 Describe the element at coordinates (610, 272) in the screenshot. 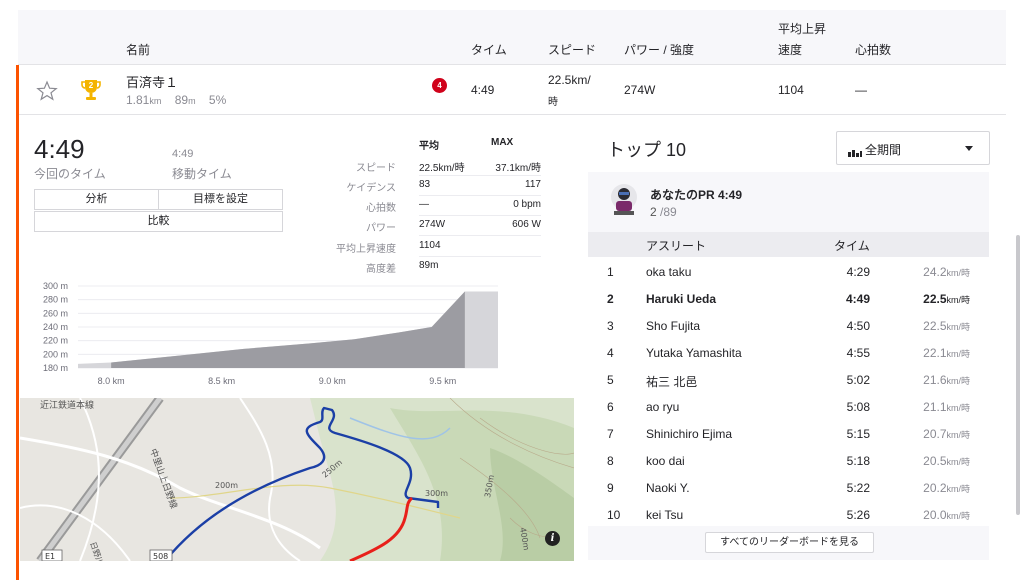

I see `row-rank: 1` at that location.